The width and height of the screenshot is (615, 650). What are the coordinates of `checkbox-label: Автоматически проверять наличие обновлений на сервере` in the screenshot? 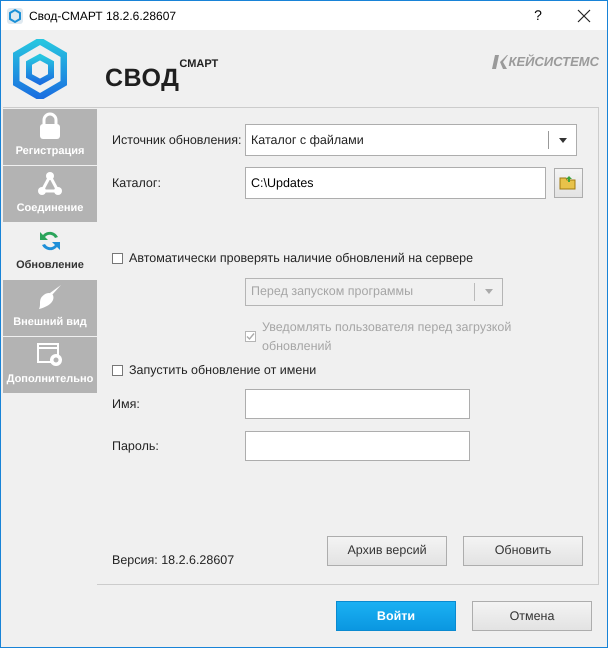 It's located at (301, 258).